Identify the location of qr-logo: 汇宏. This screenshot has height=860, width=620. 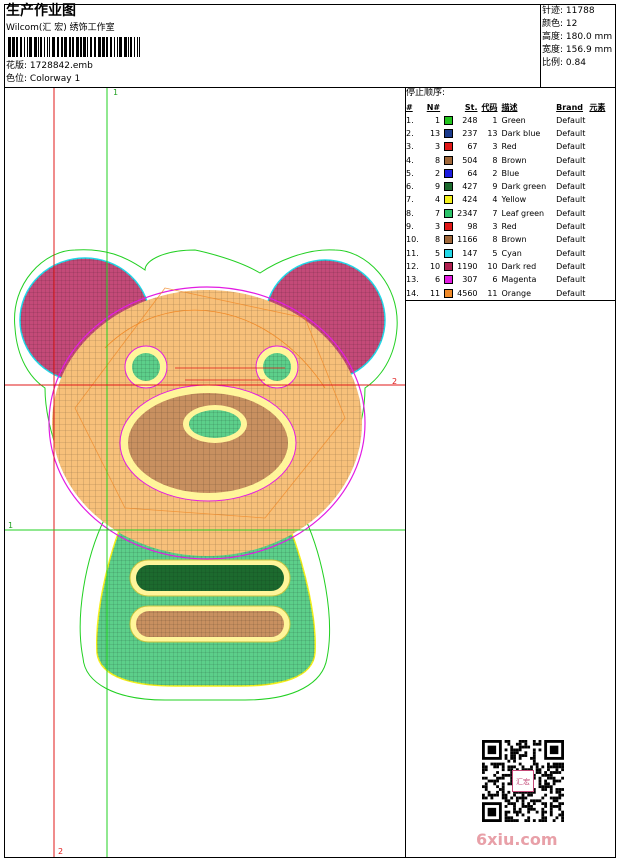
(523, 781).